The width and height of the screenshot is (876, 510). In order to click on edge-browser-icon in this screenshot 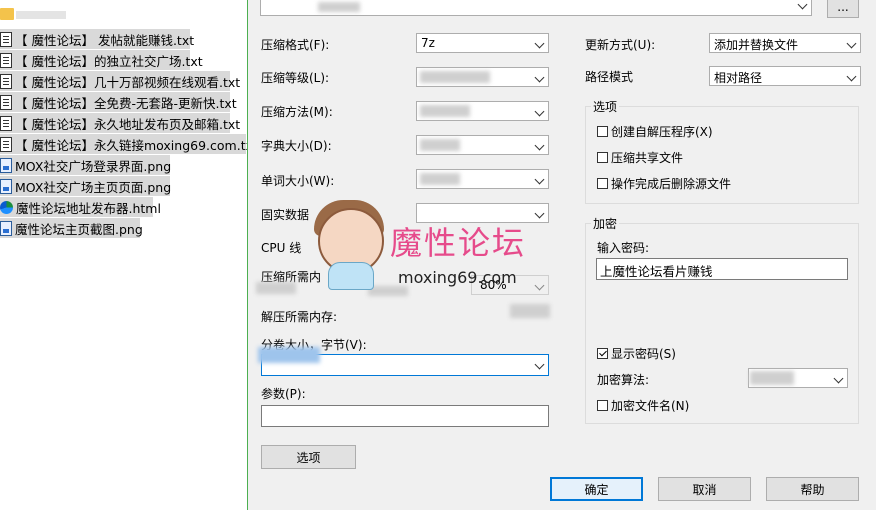, I will do `click(6, 207)`.